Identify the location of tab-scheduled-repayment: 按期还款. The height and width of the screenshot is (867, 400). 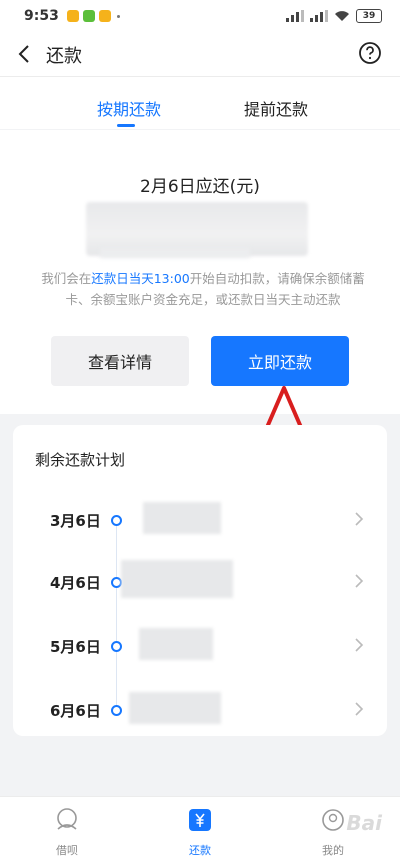
(129, 108).